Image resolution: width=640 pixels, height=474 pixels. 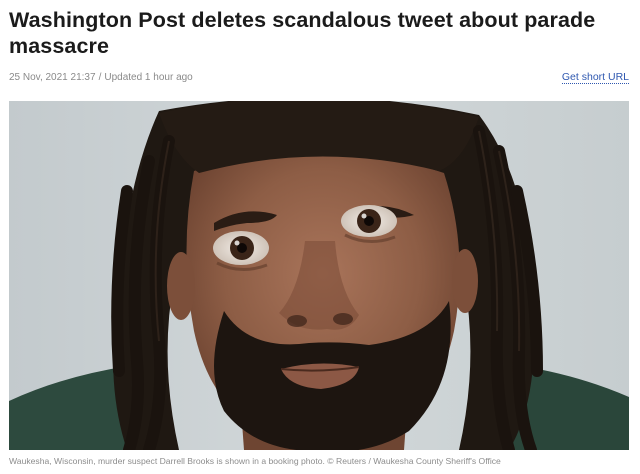 What do you see at coordinates (148, 77) in the screenshot?
I see `updated-time: Updated 1 hour ago` at bounding box center [148, 77].